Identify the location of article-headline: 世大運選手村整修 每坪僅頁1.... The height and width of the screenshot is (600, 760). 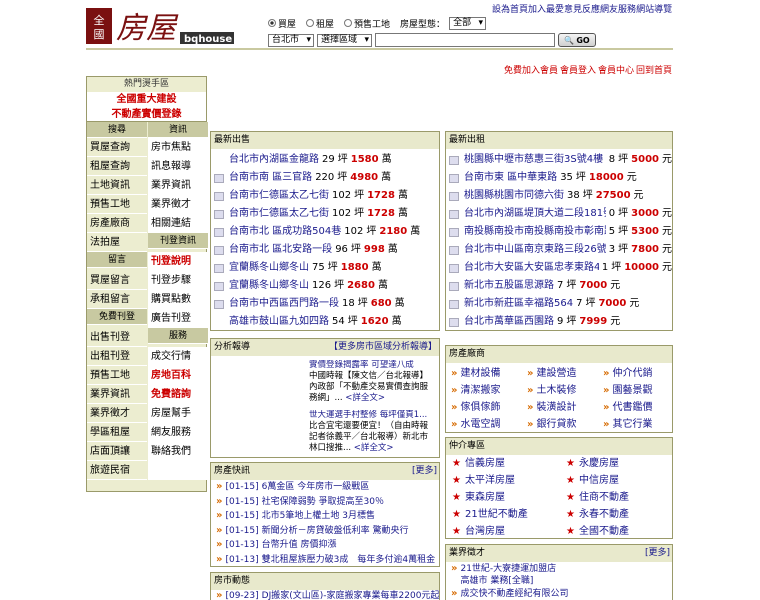
(371, 415).